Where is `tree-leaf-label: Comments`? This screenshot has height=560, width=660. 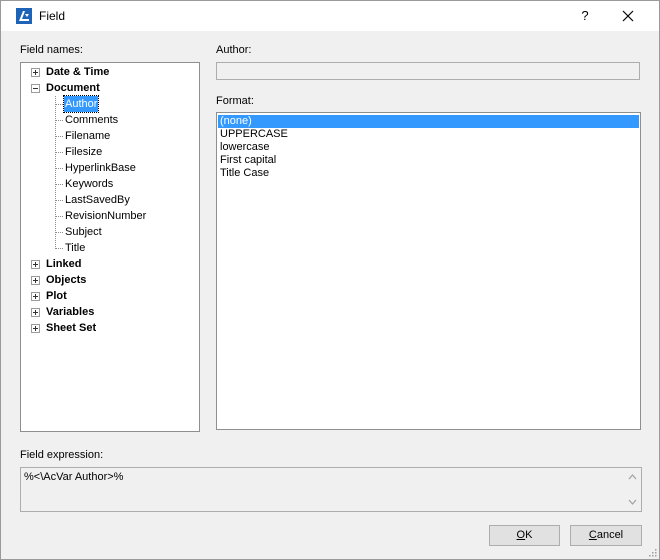
tree-leaf-label: Comments is located at coordinates (92, 120).